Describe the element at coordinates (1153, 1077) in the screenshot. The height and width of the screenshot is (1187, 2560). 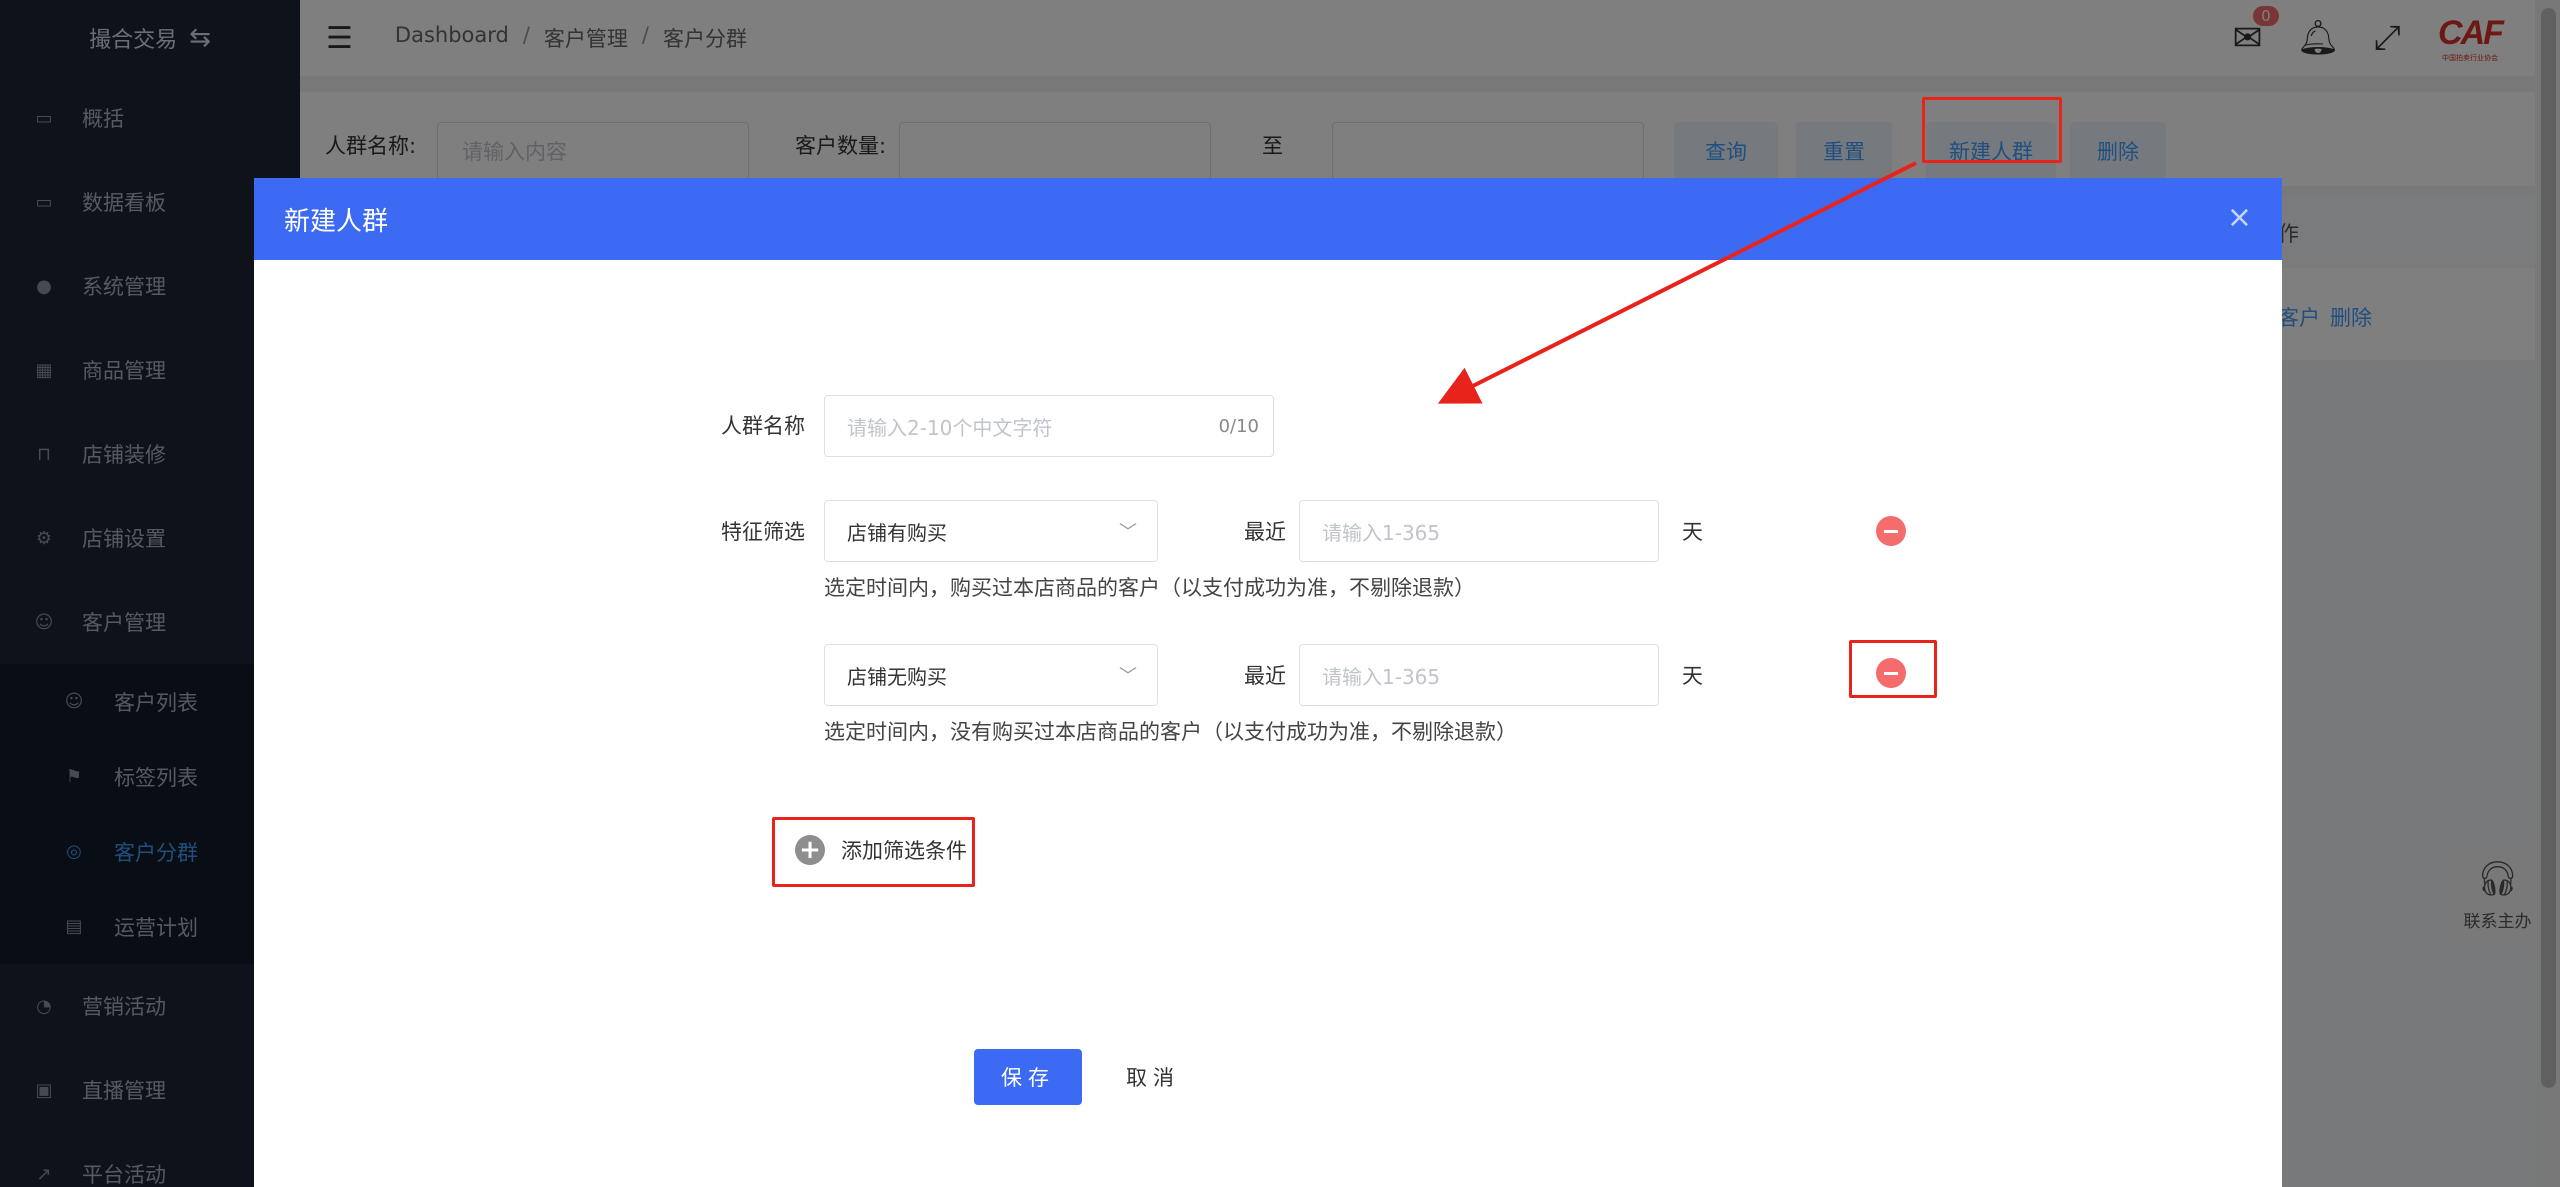
I see `cancel-button: 取消` at that location.